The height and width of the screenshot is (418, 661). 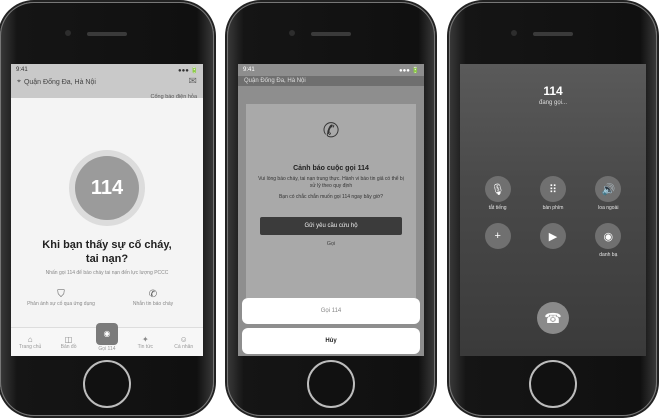 What do you see at coordinates (153, 294) in the screenshot?
I see `sms-icon: ✆` at bounding box center [153, 294].